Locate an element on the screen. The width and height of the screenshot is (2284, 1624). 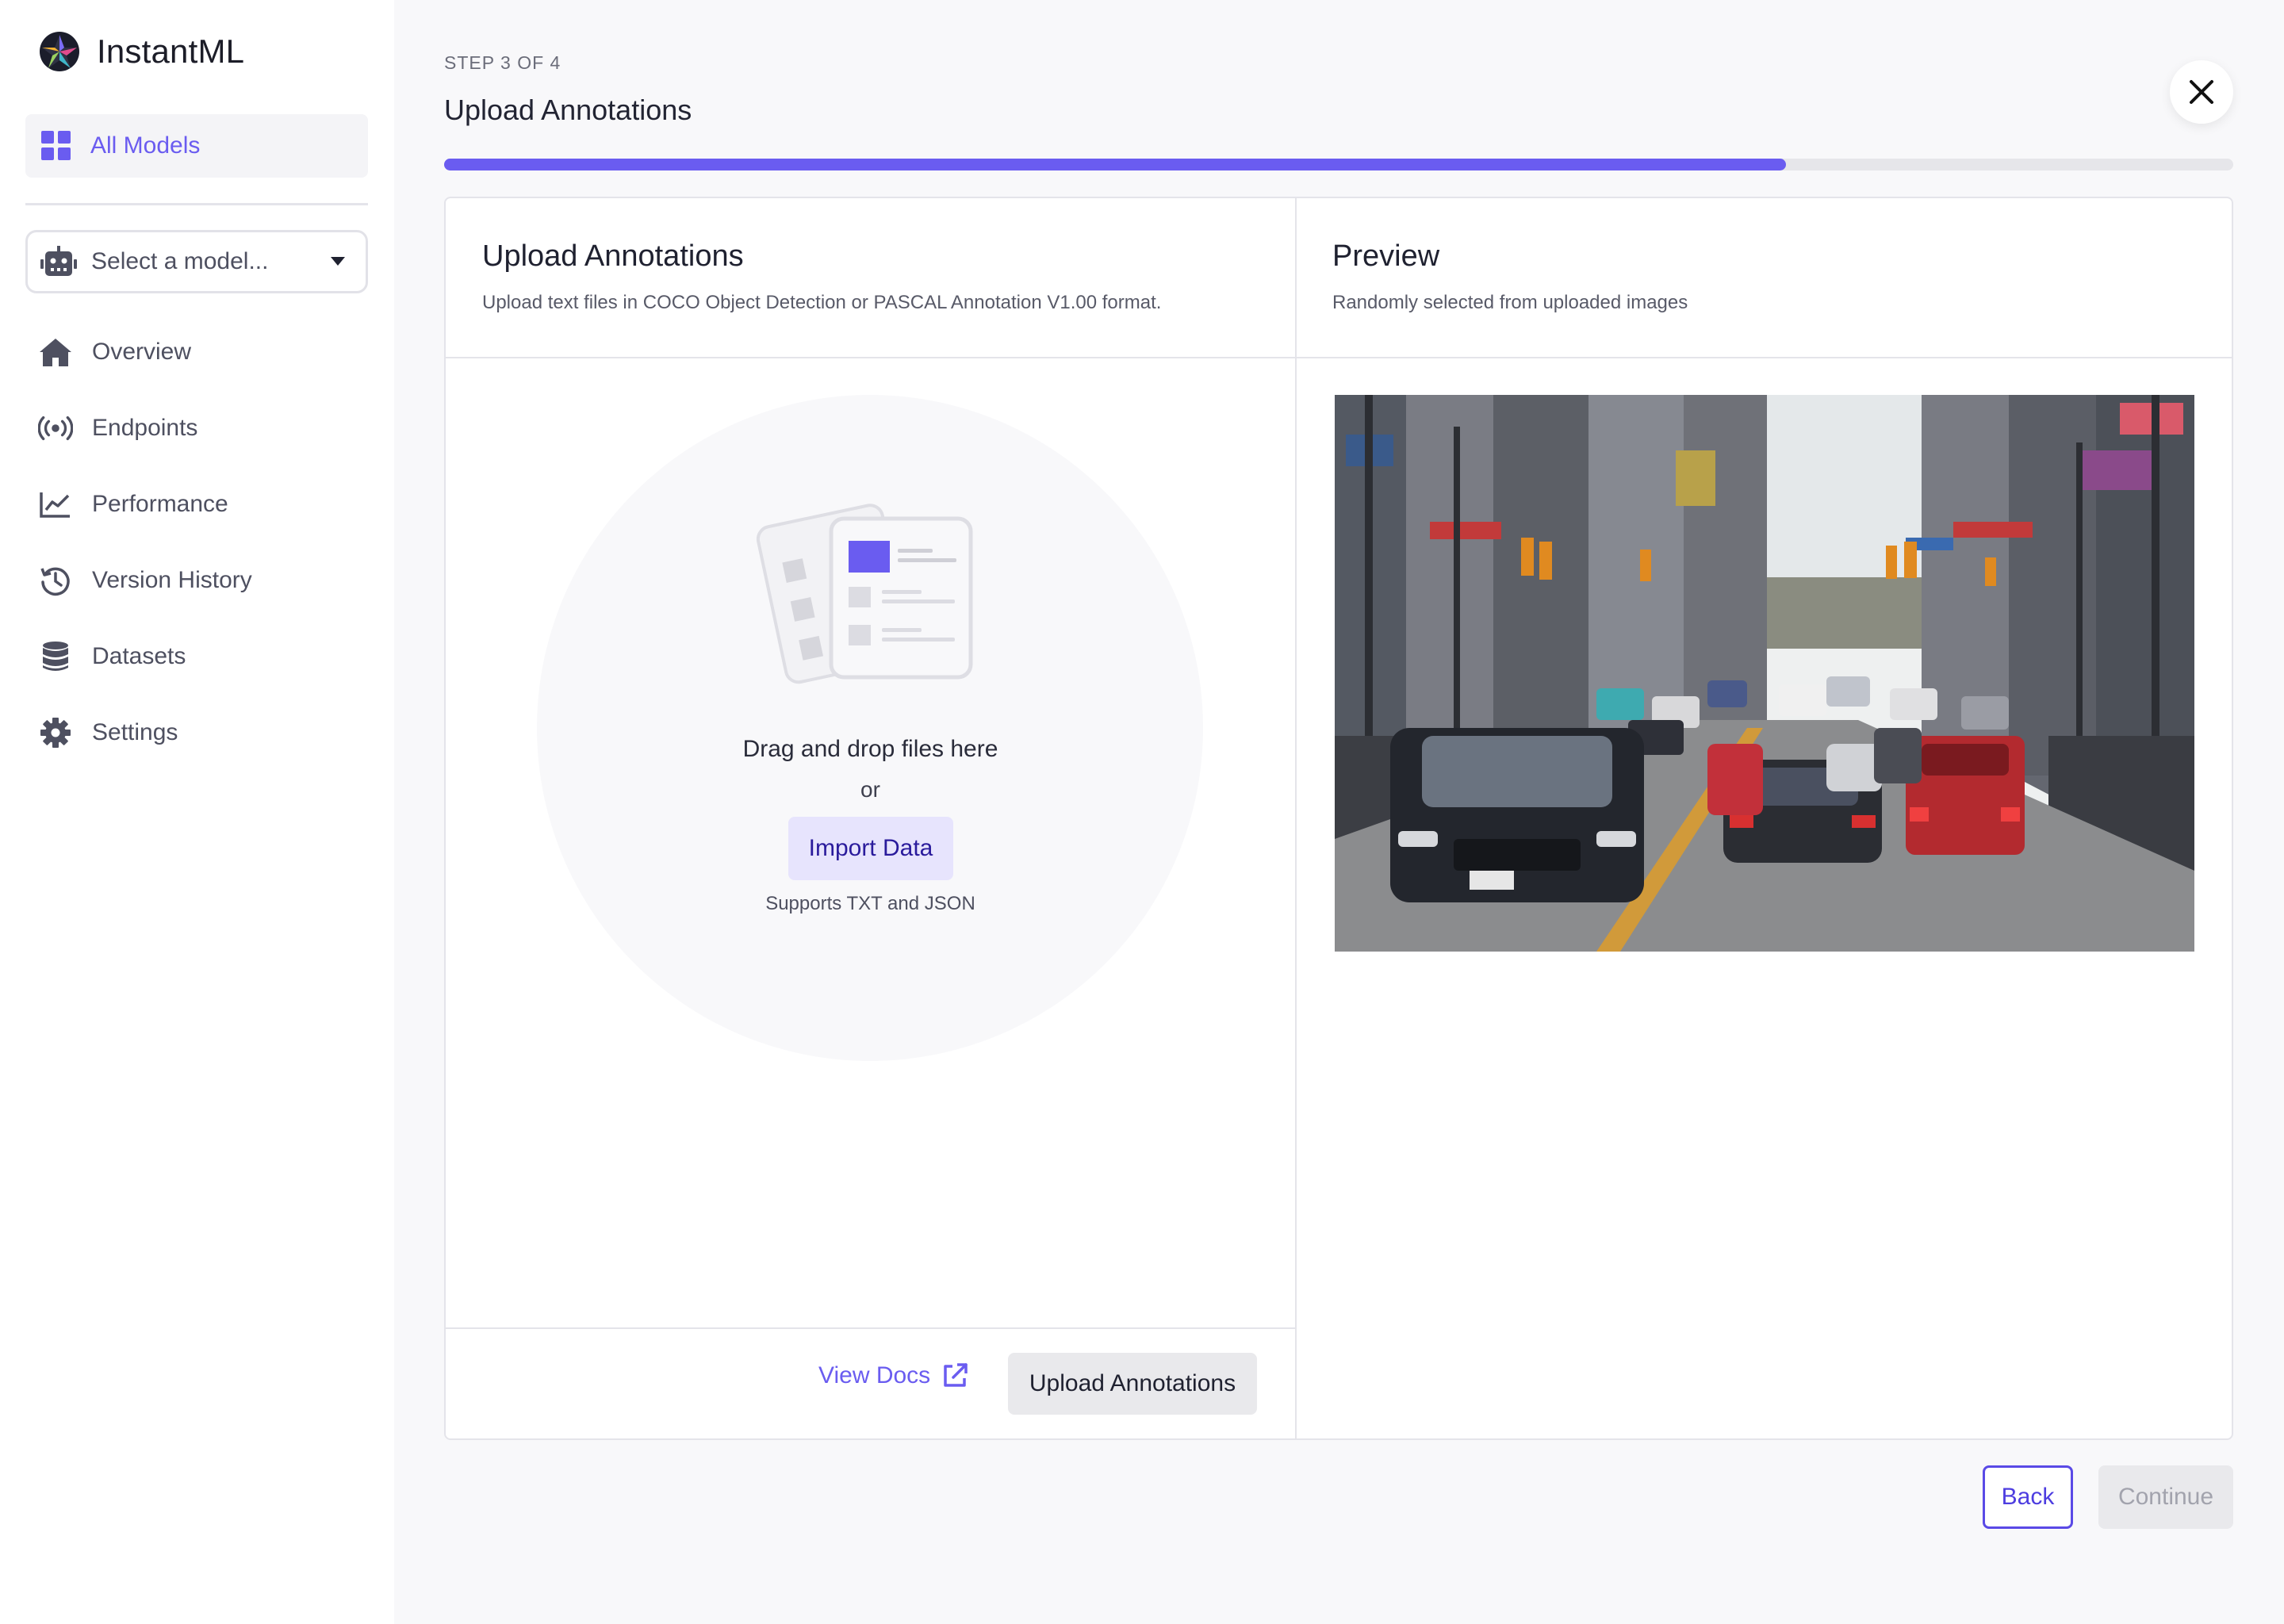
grid-icon is located at coordinates (56, 145).